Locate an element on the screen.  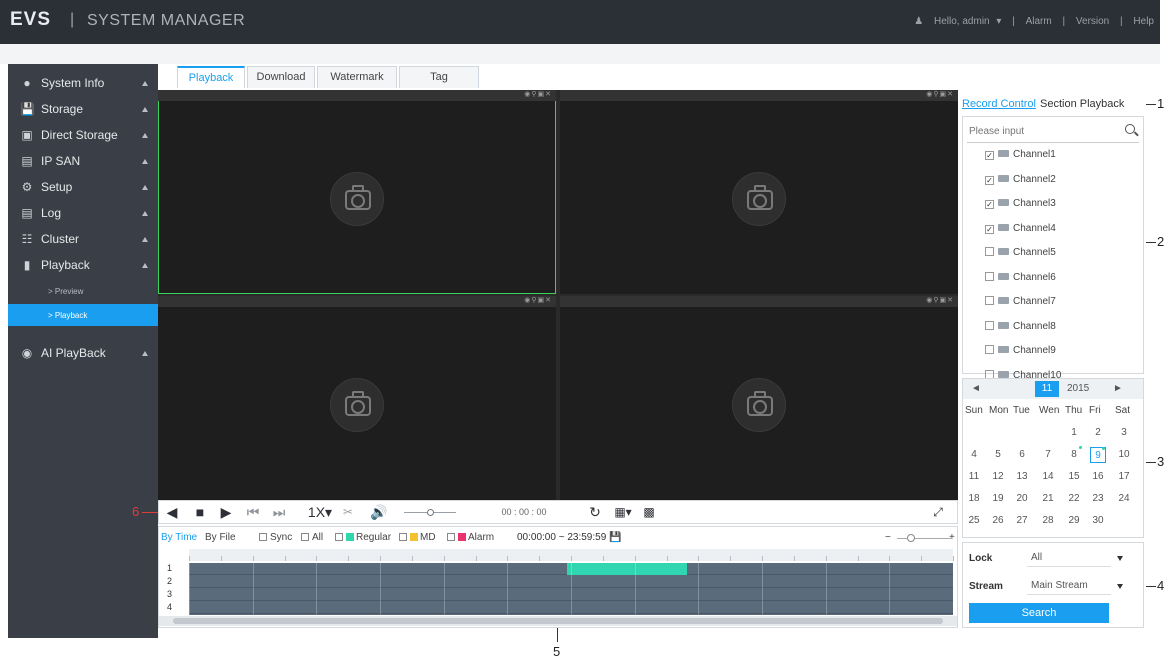
zoom-slider-knob is located at coordinates (911, 538).